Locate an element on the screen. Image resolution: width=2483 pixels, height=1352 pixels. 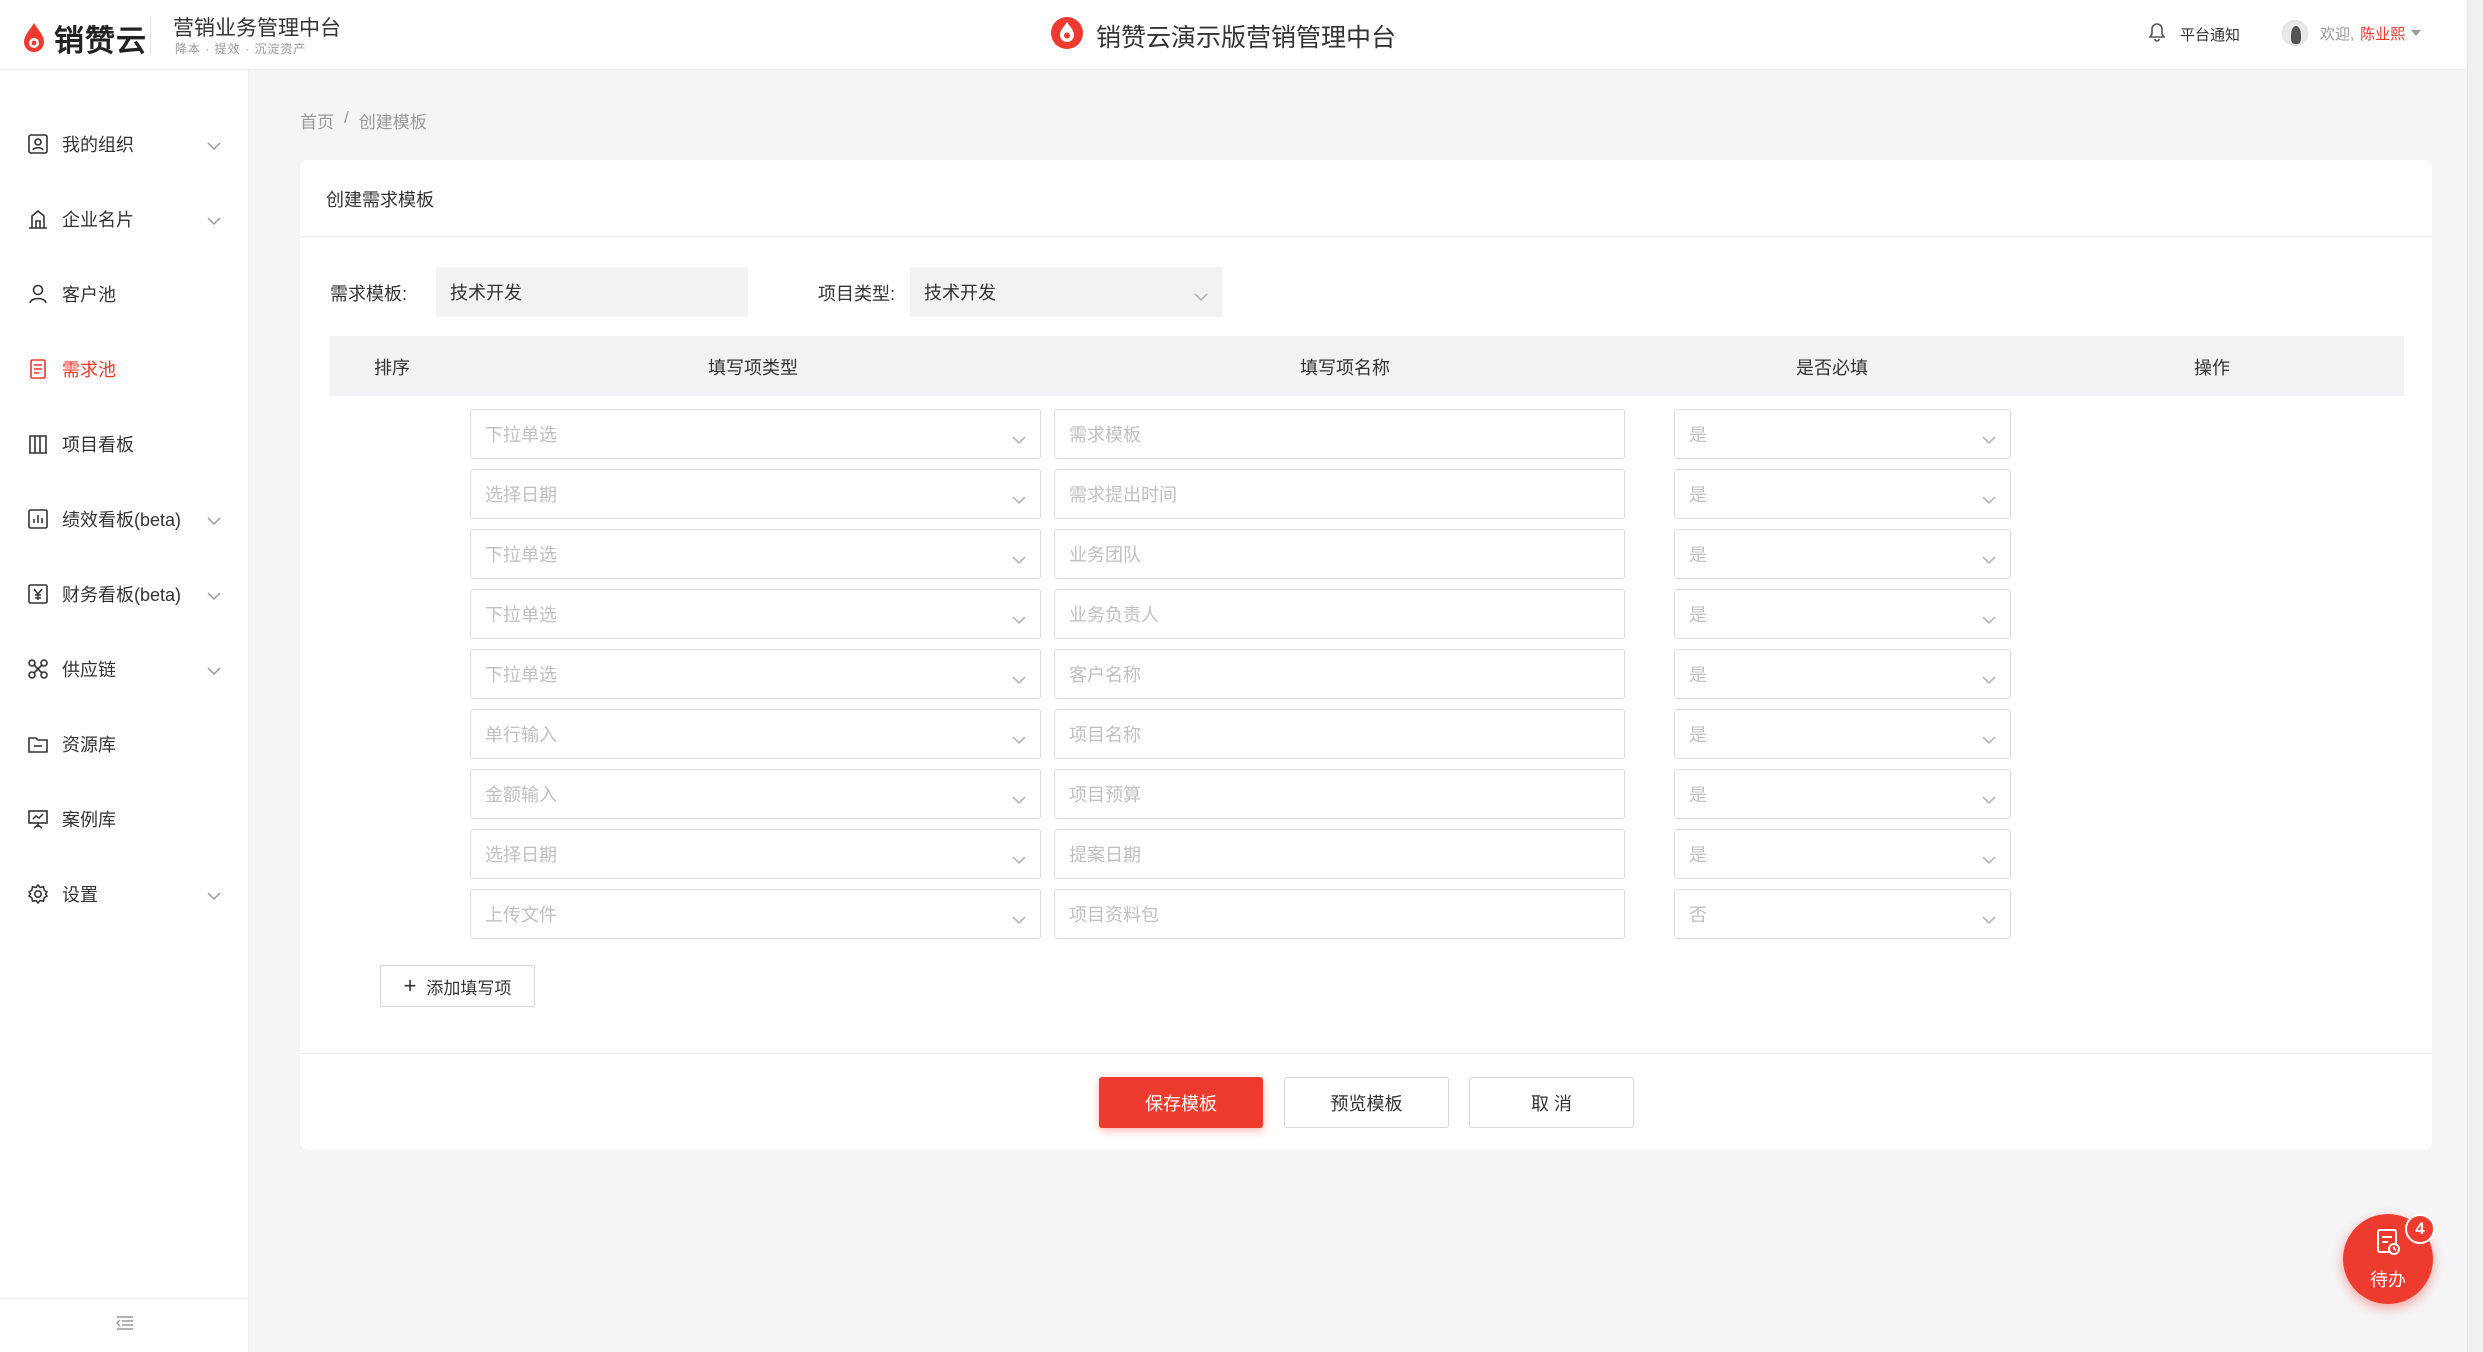
field-type-select: 单行输入 is located at coordinates (755, 734).